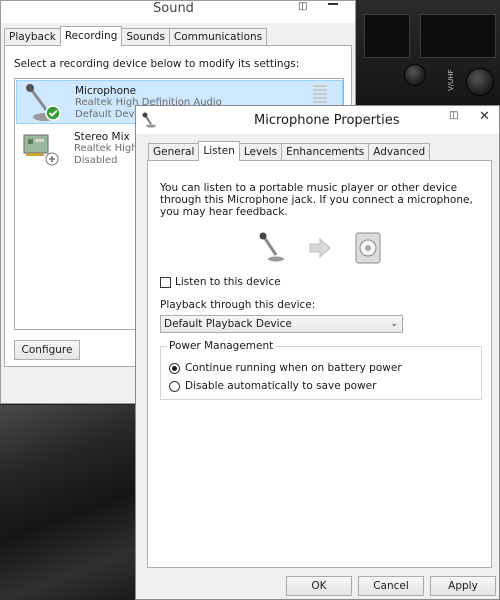 This screenshot has height=600, width=500. I want to click on configure-button: Configure, so click(47, 350).